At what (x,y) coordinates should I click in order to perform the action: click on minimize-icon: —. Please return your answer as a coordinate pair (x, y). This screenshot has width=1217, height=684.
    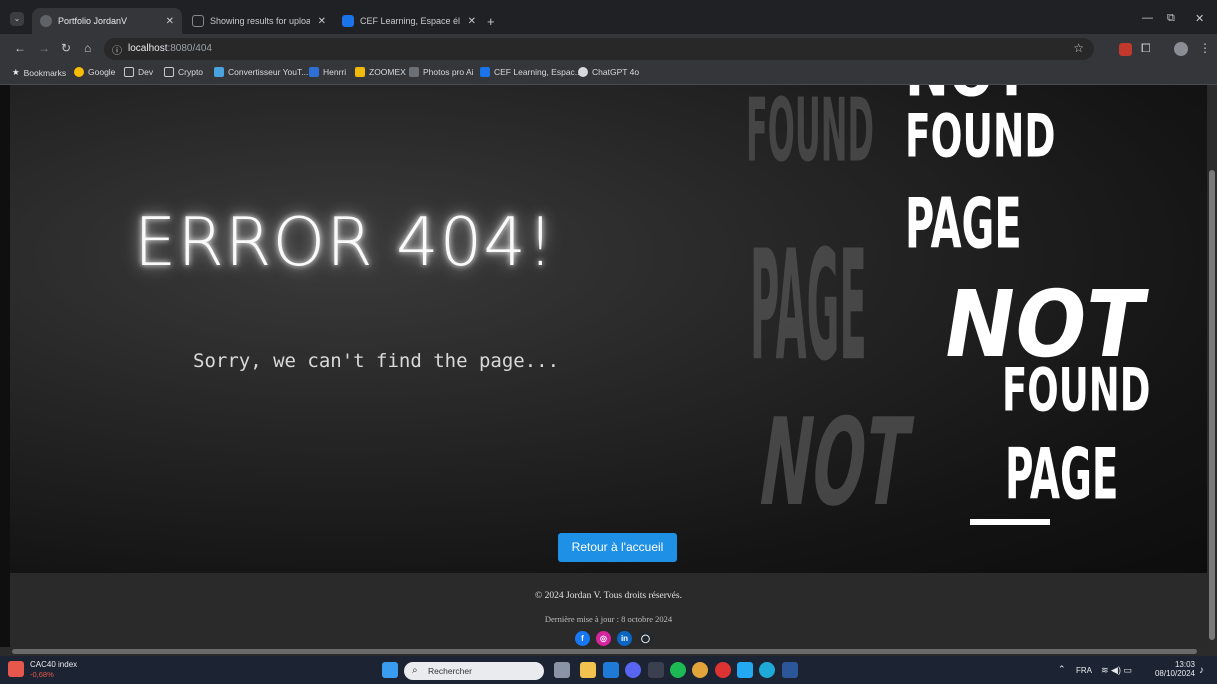
    Looking at the image, I should click on (1147, 18).